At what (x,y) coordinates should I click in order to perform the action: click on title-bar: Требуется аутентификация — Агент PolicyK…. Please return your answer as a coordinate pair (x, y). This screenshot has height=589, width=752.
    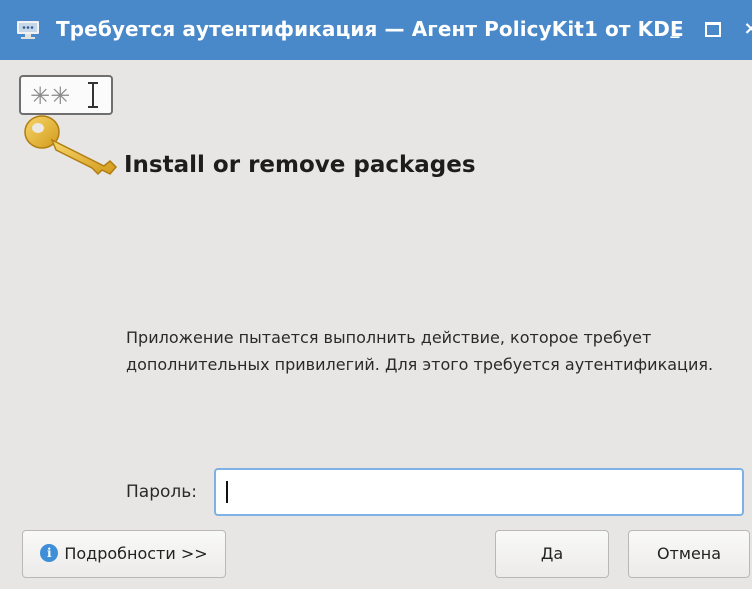
    Looking at the image, I should click on (376, 30).